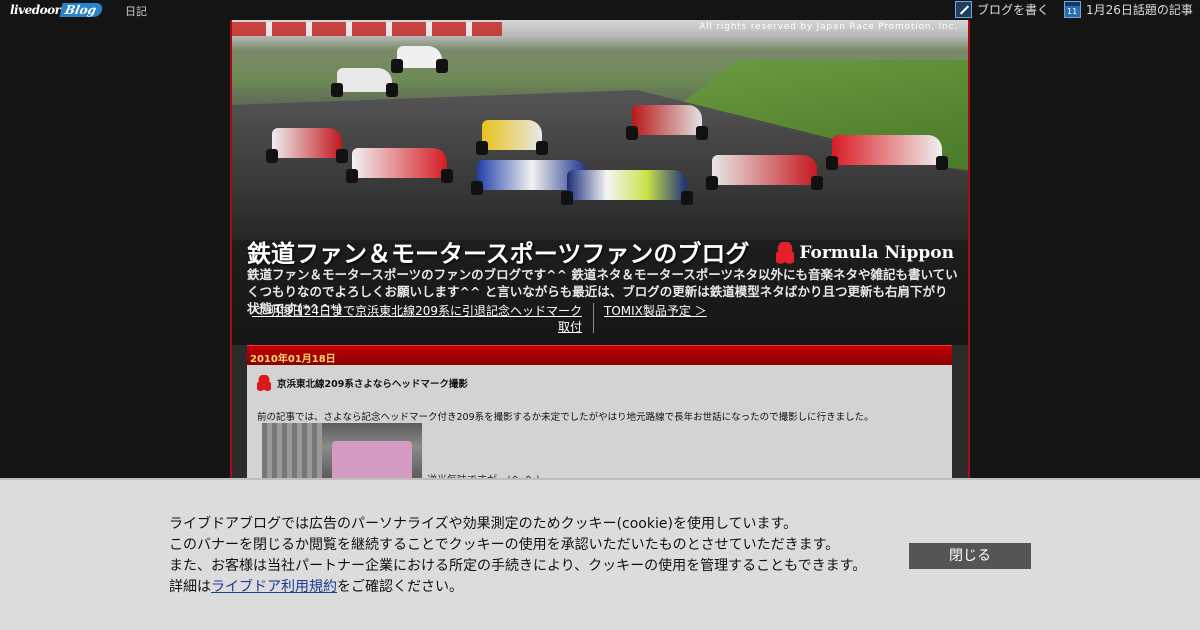 This screenshot has height=630, width=1200. I want to click on entry-date: 2010年01月18日, so click(599, 355).